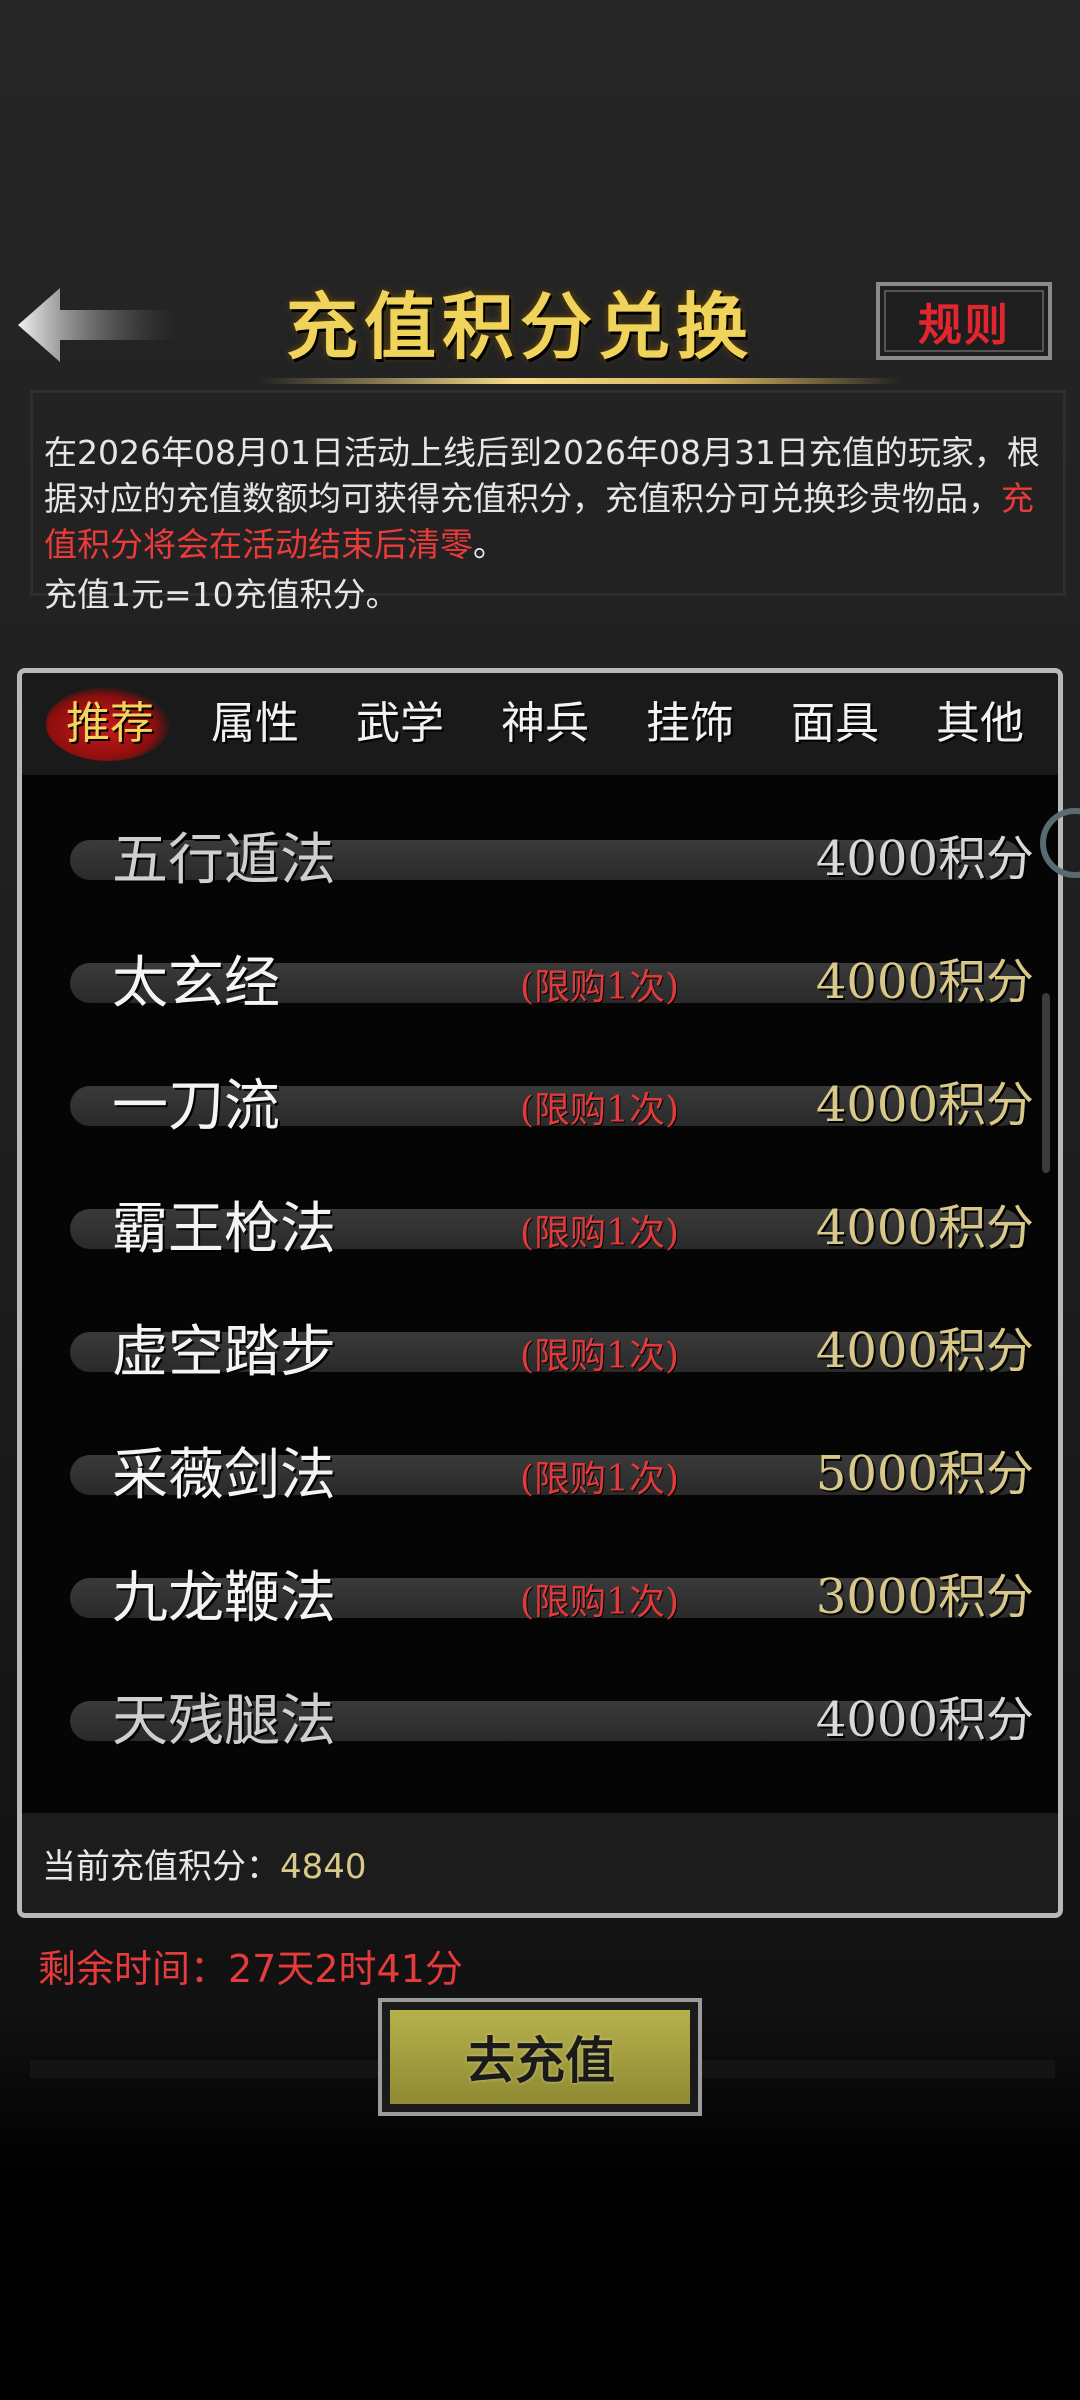 The width and height of the screenshot is (1080, 2400). Describe the element at coordinates (489, 544) in the screenshot. I see `description-end: 。` at that location.